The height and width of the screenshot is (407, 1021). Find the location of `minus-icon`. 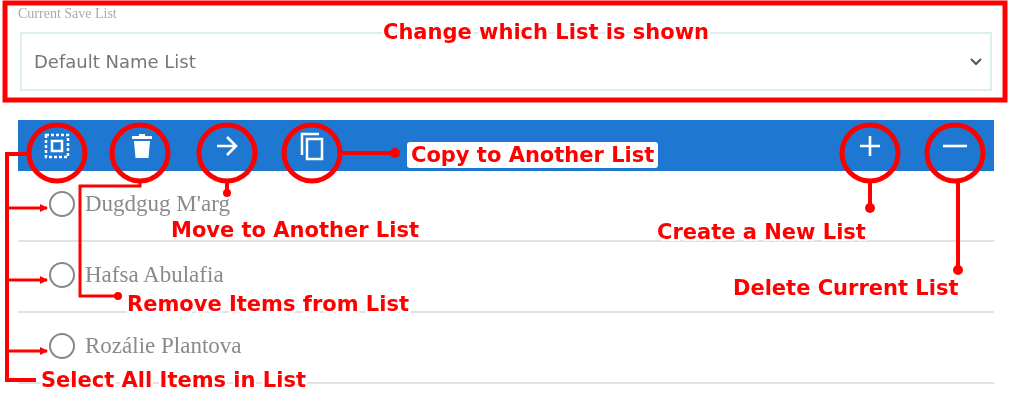

minus-icon is located at coordinates (955, 145).